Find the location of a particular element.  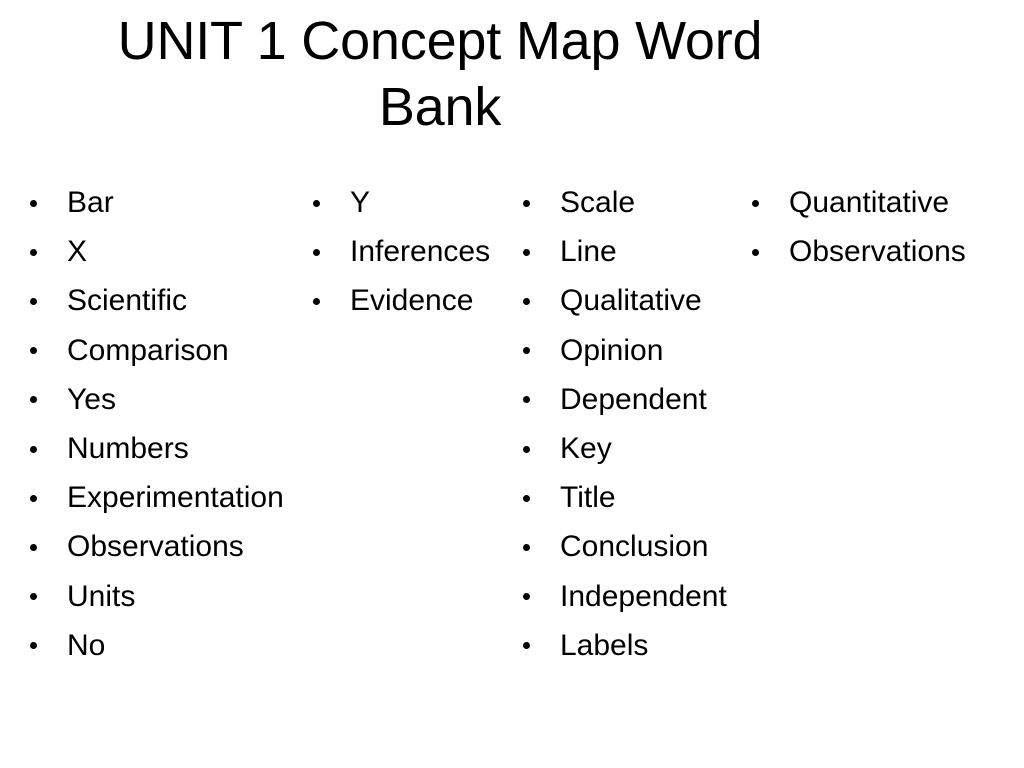

list-item: Scale is located at coordinates (630, 202).